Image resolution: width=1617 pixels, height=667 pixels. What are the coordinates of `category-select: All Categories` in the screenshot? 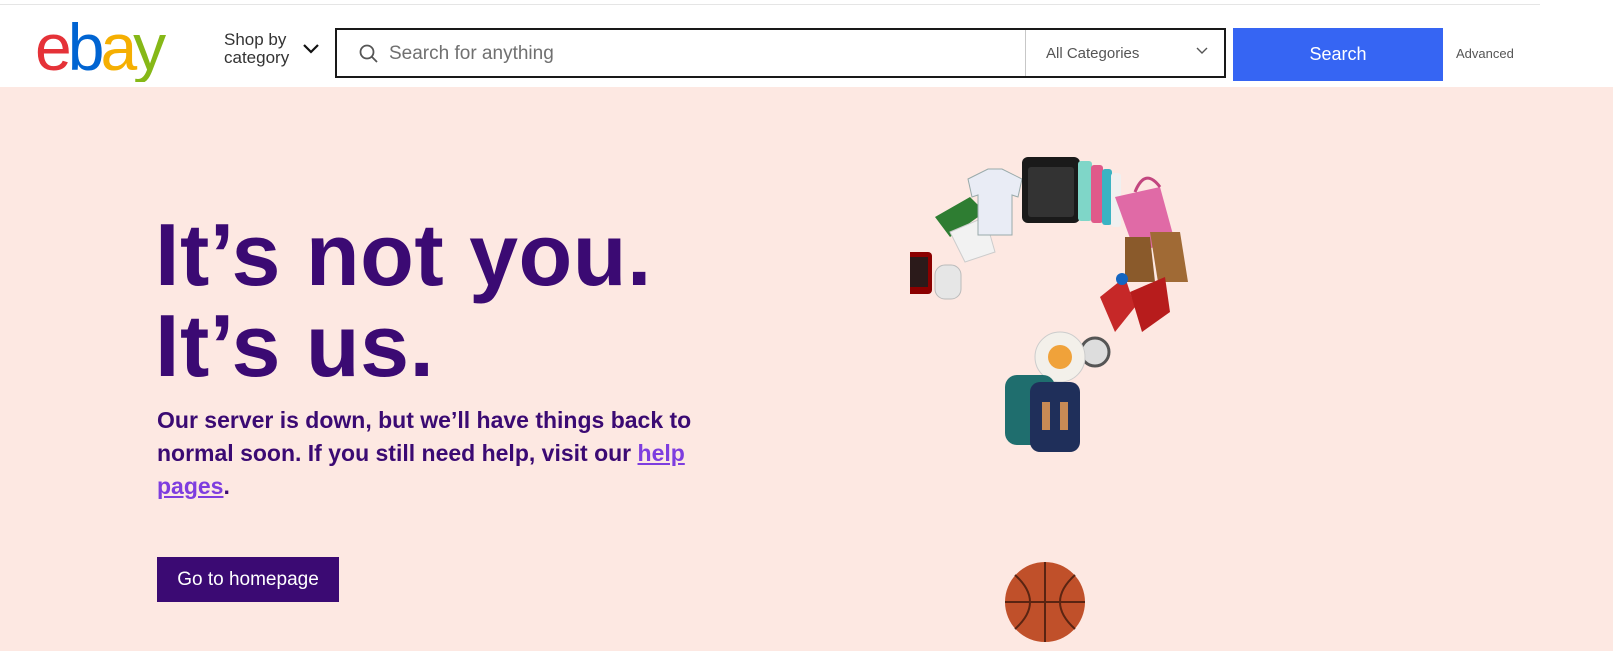 It's located at (1126, 53).